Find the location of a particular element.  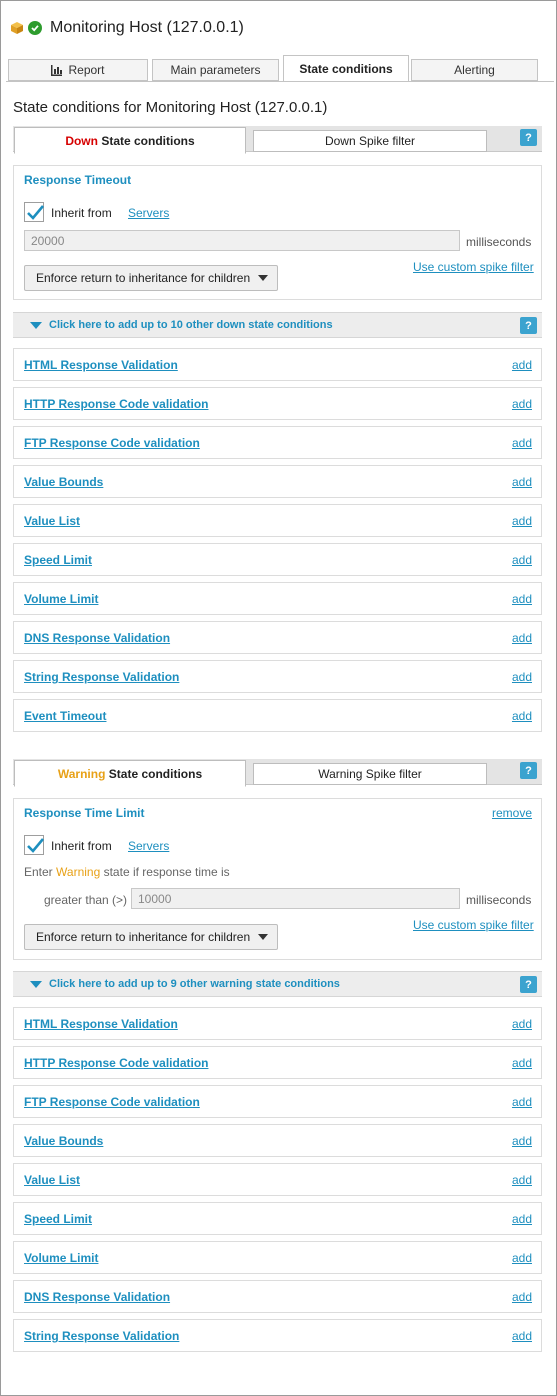

panel-title: Response Time Limit is located at coordinates (84, 813).